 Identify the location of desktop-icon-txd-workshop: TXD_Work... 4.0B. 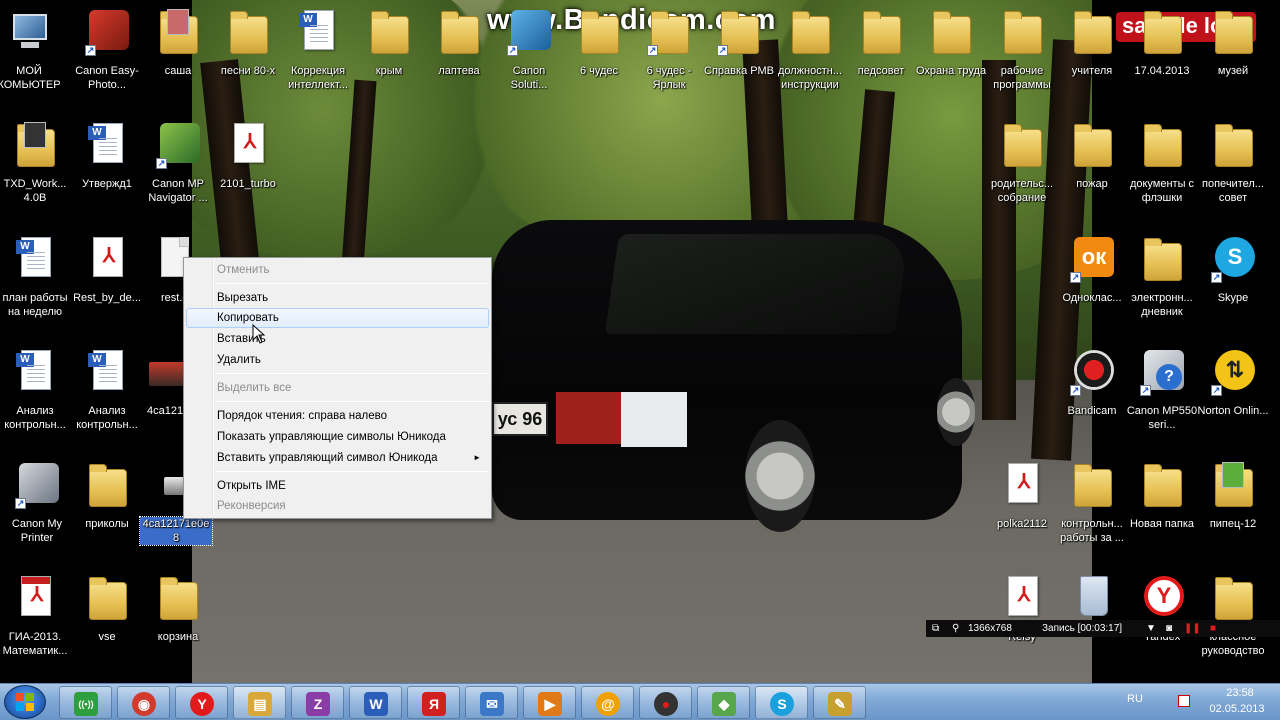
(35, 163).